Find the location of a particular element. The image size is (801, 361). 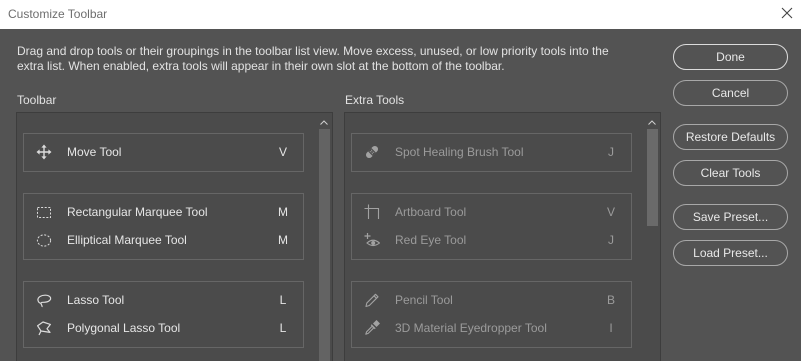

tool-row-lasso-tool: Lasso Tool L is located at coordinates (163, 300).